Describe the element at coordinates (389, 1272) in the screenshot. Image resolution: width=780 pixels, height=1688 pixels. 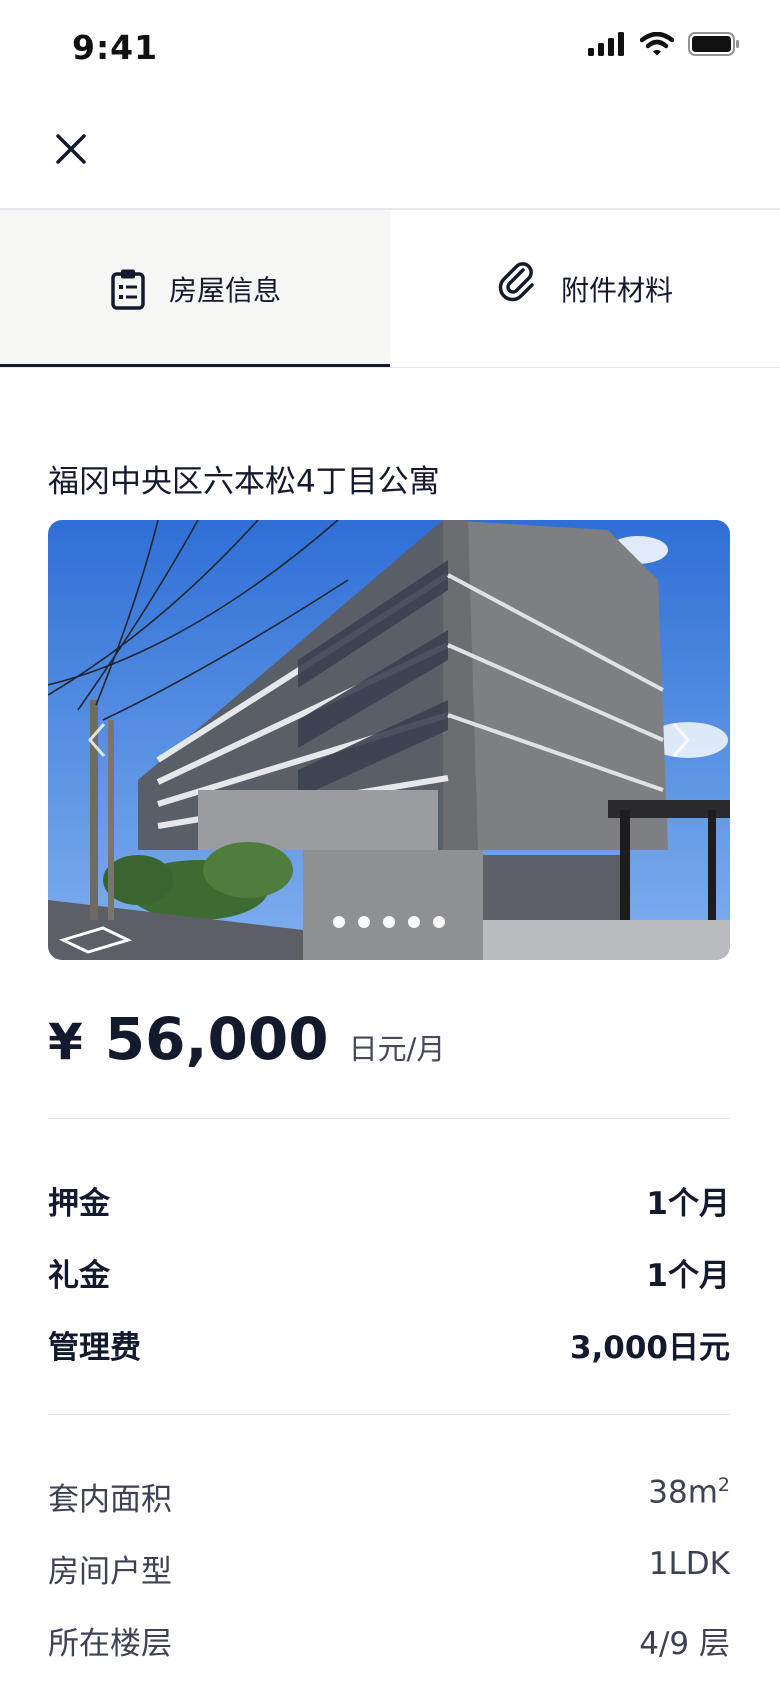
I see `fee-row-key-money: 礼金 1个月` at that location.